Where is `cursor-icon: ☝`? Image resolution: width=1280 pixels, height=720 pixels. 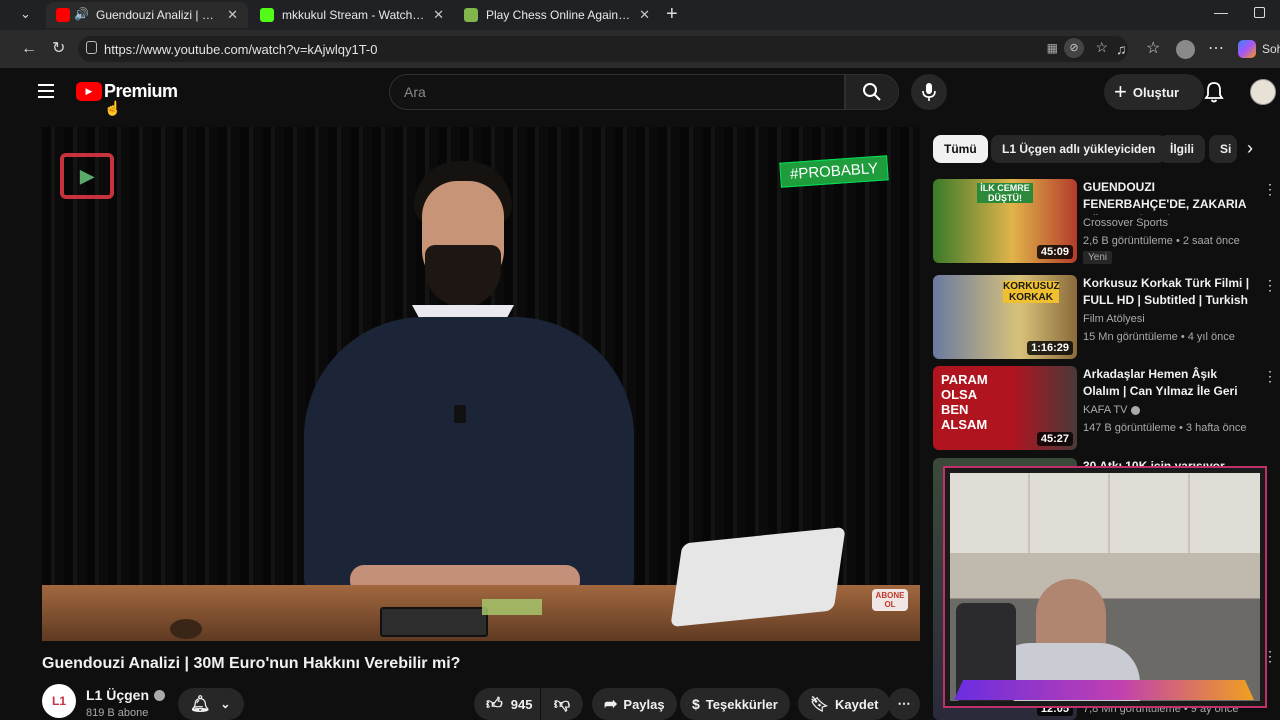 cursor-icon: ☝ is located at coordinates (113, 108).